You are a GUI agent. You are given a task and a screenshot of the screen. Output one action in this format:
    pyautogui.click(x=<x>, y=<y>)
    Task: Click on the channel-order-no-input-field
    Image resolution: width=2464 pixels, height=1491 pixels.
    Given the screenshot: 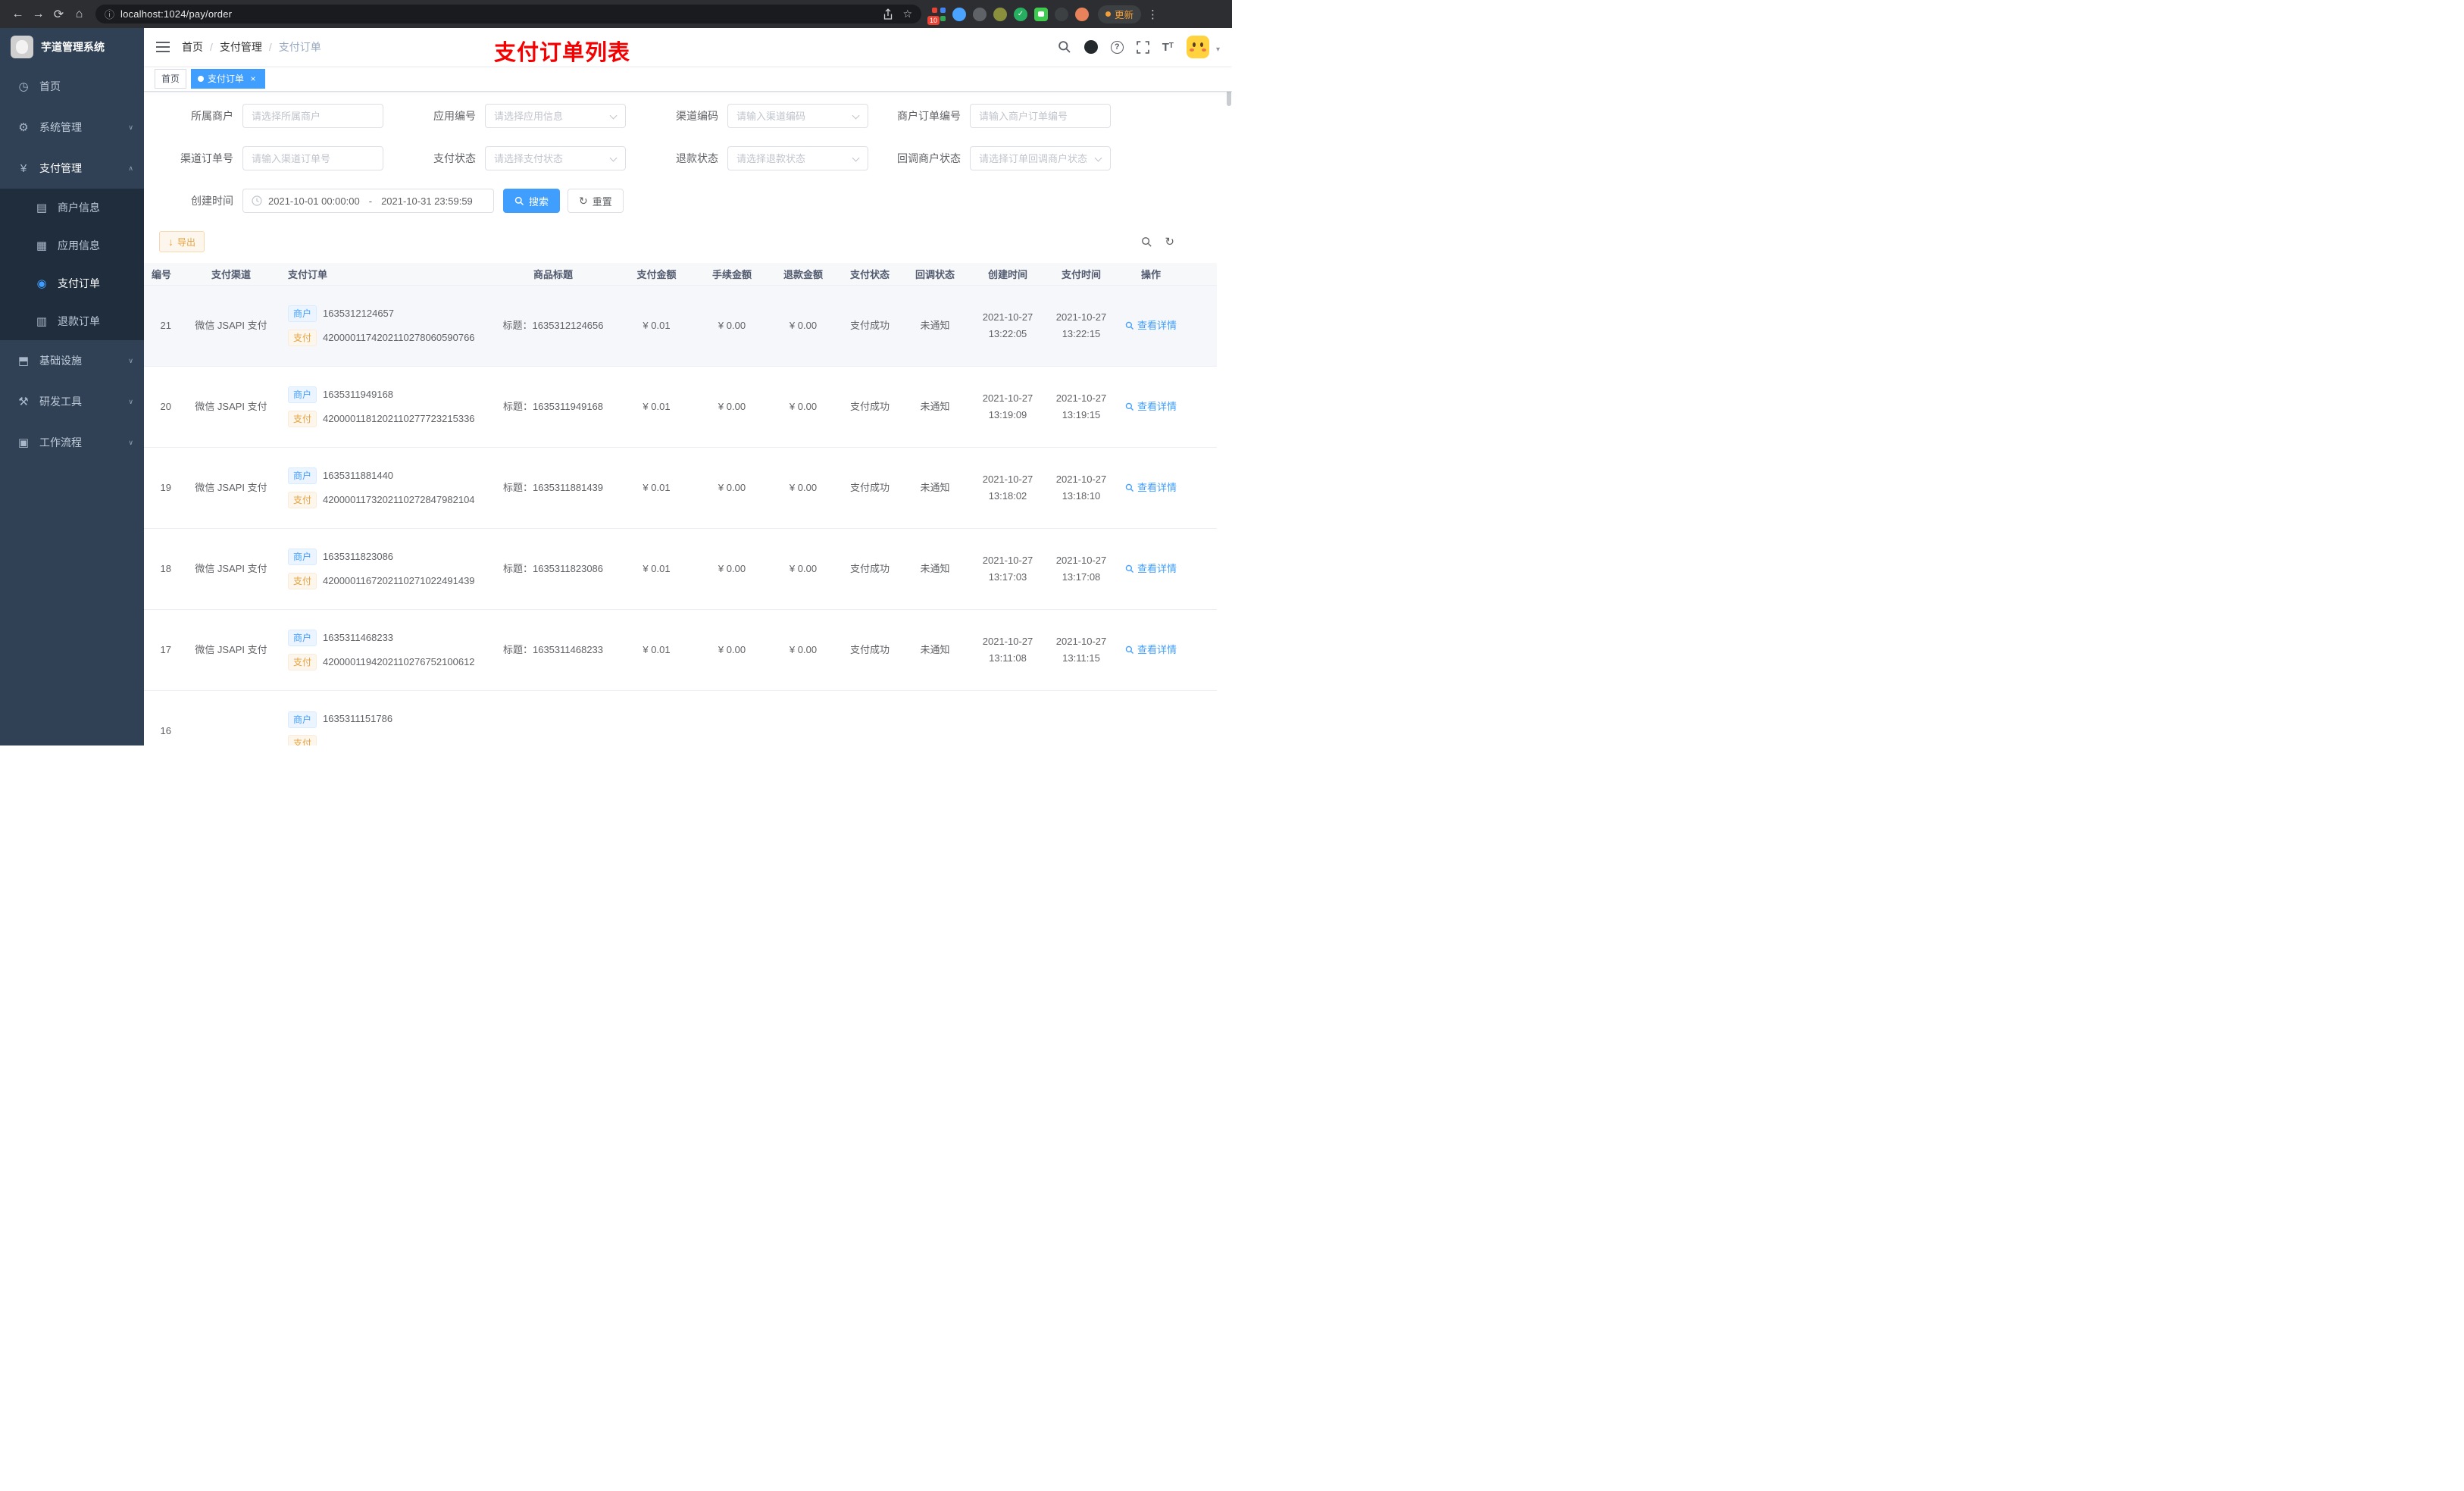 What is the action you would take?
    pyautogui.click(x=313, y=158)
    